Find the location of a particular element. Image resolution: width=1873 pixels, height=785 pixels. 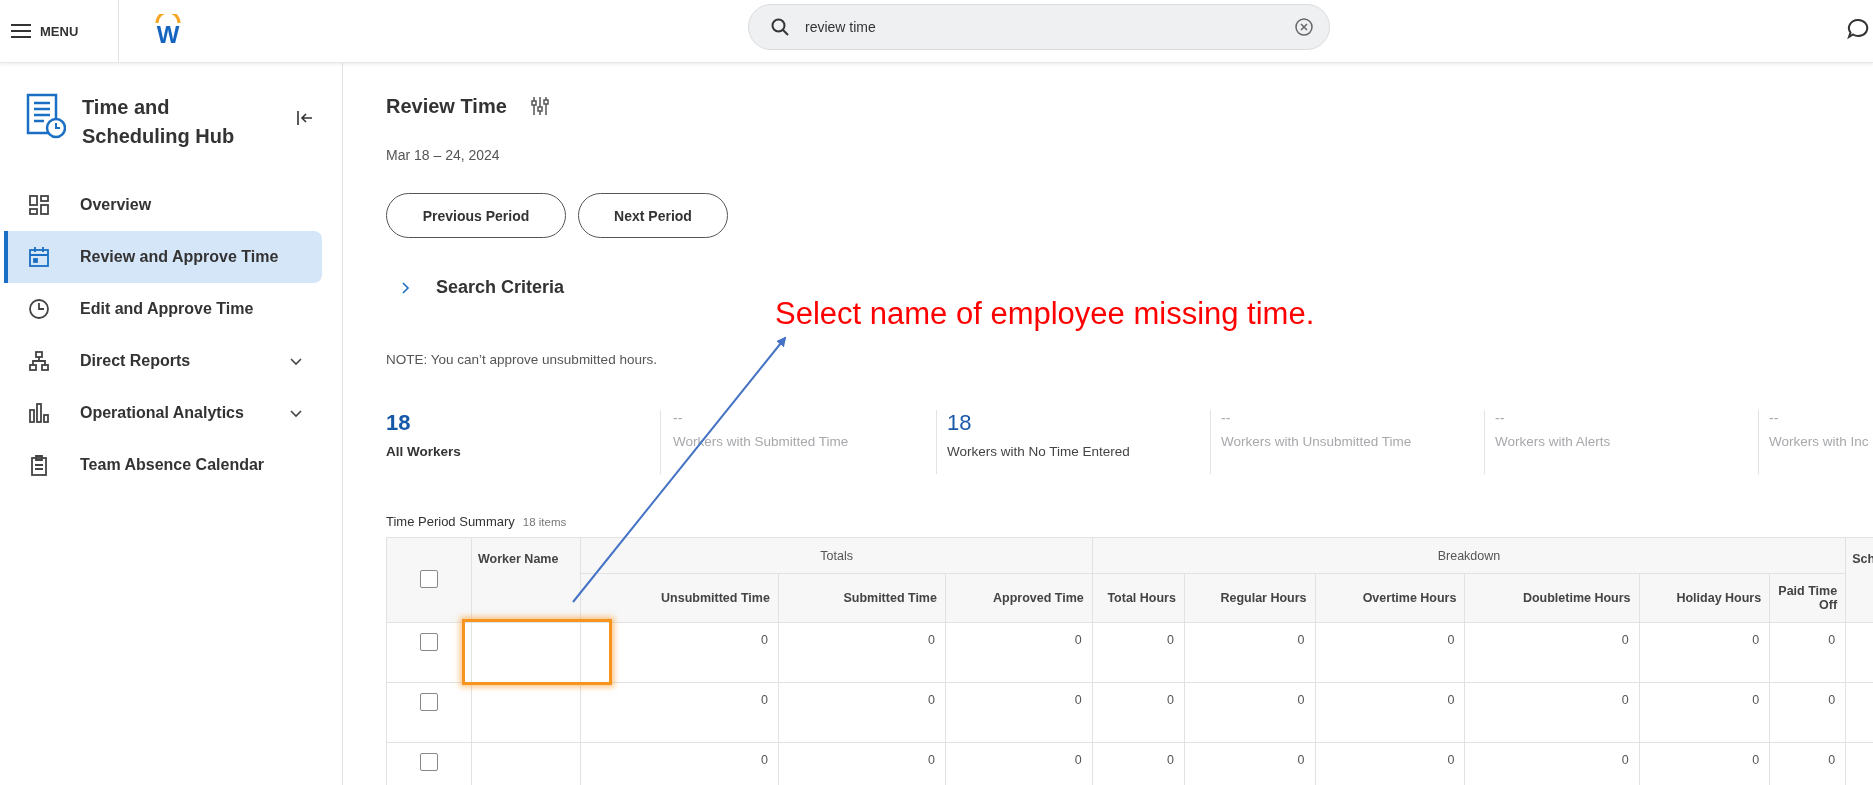

filter-icon is located at coordinates (539, 106).